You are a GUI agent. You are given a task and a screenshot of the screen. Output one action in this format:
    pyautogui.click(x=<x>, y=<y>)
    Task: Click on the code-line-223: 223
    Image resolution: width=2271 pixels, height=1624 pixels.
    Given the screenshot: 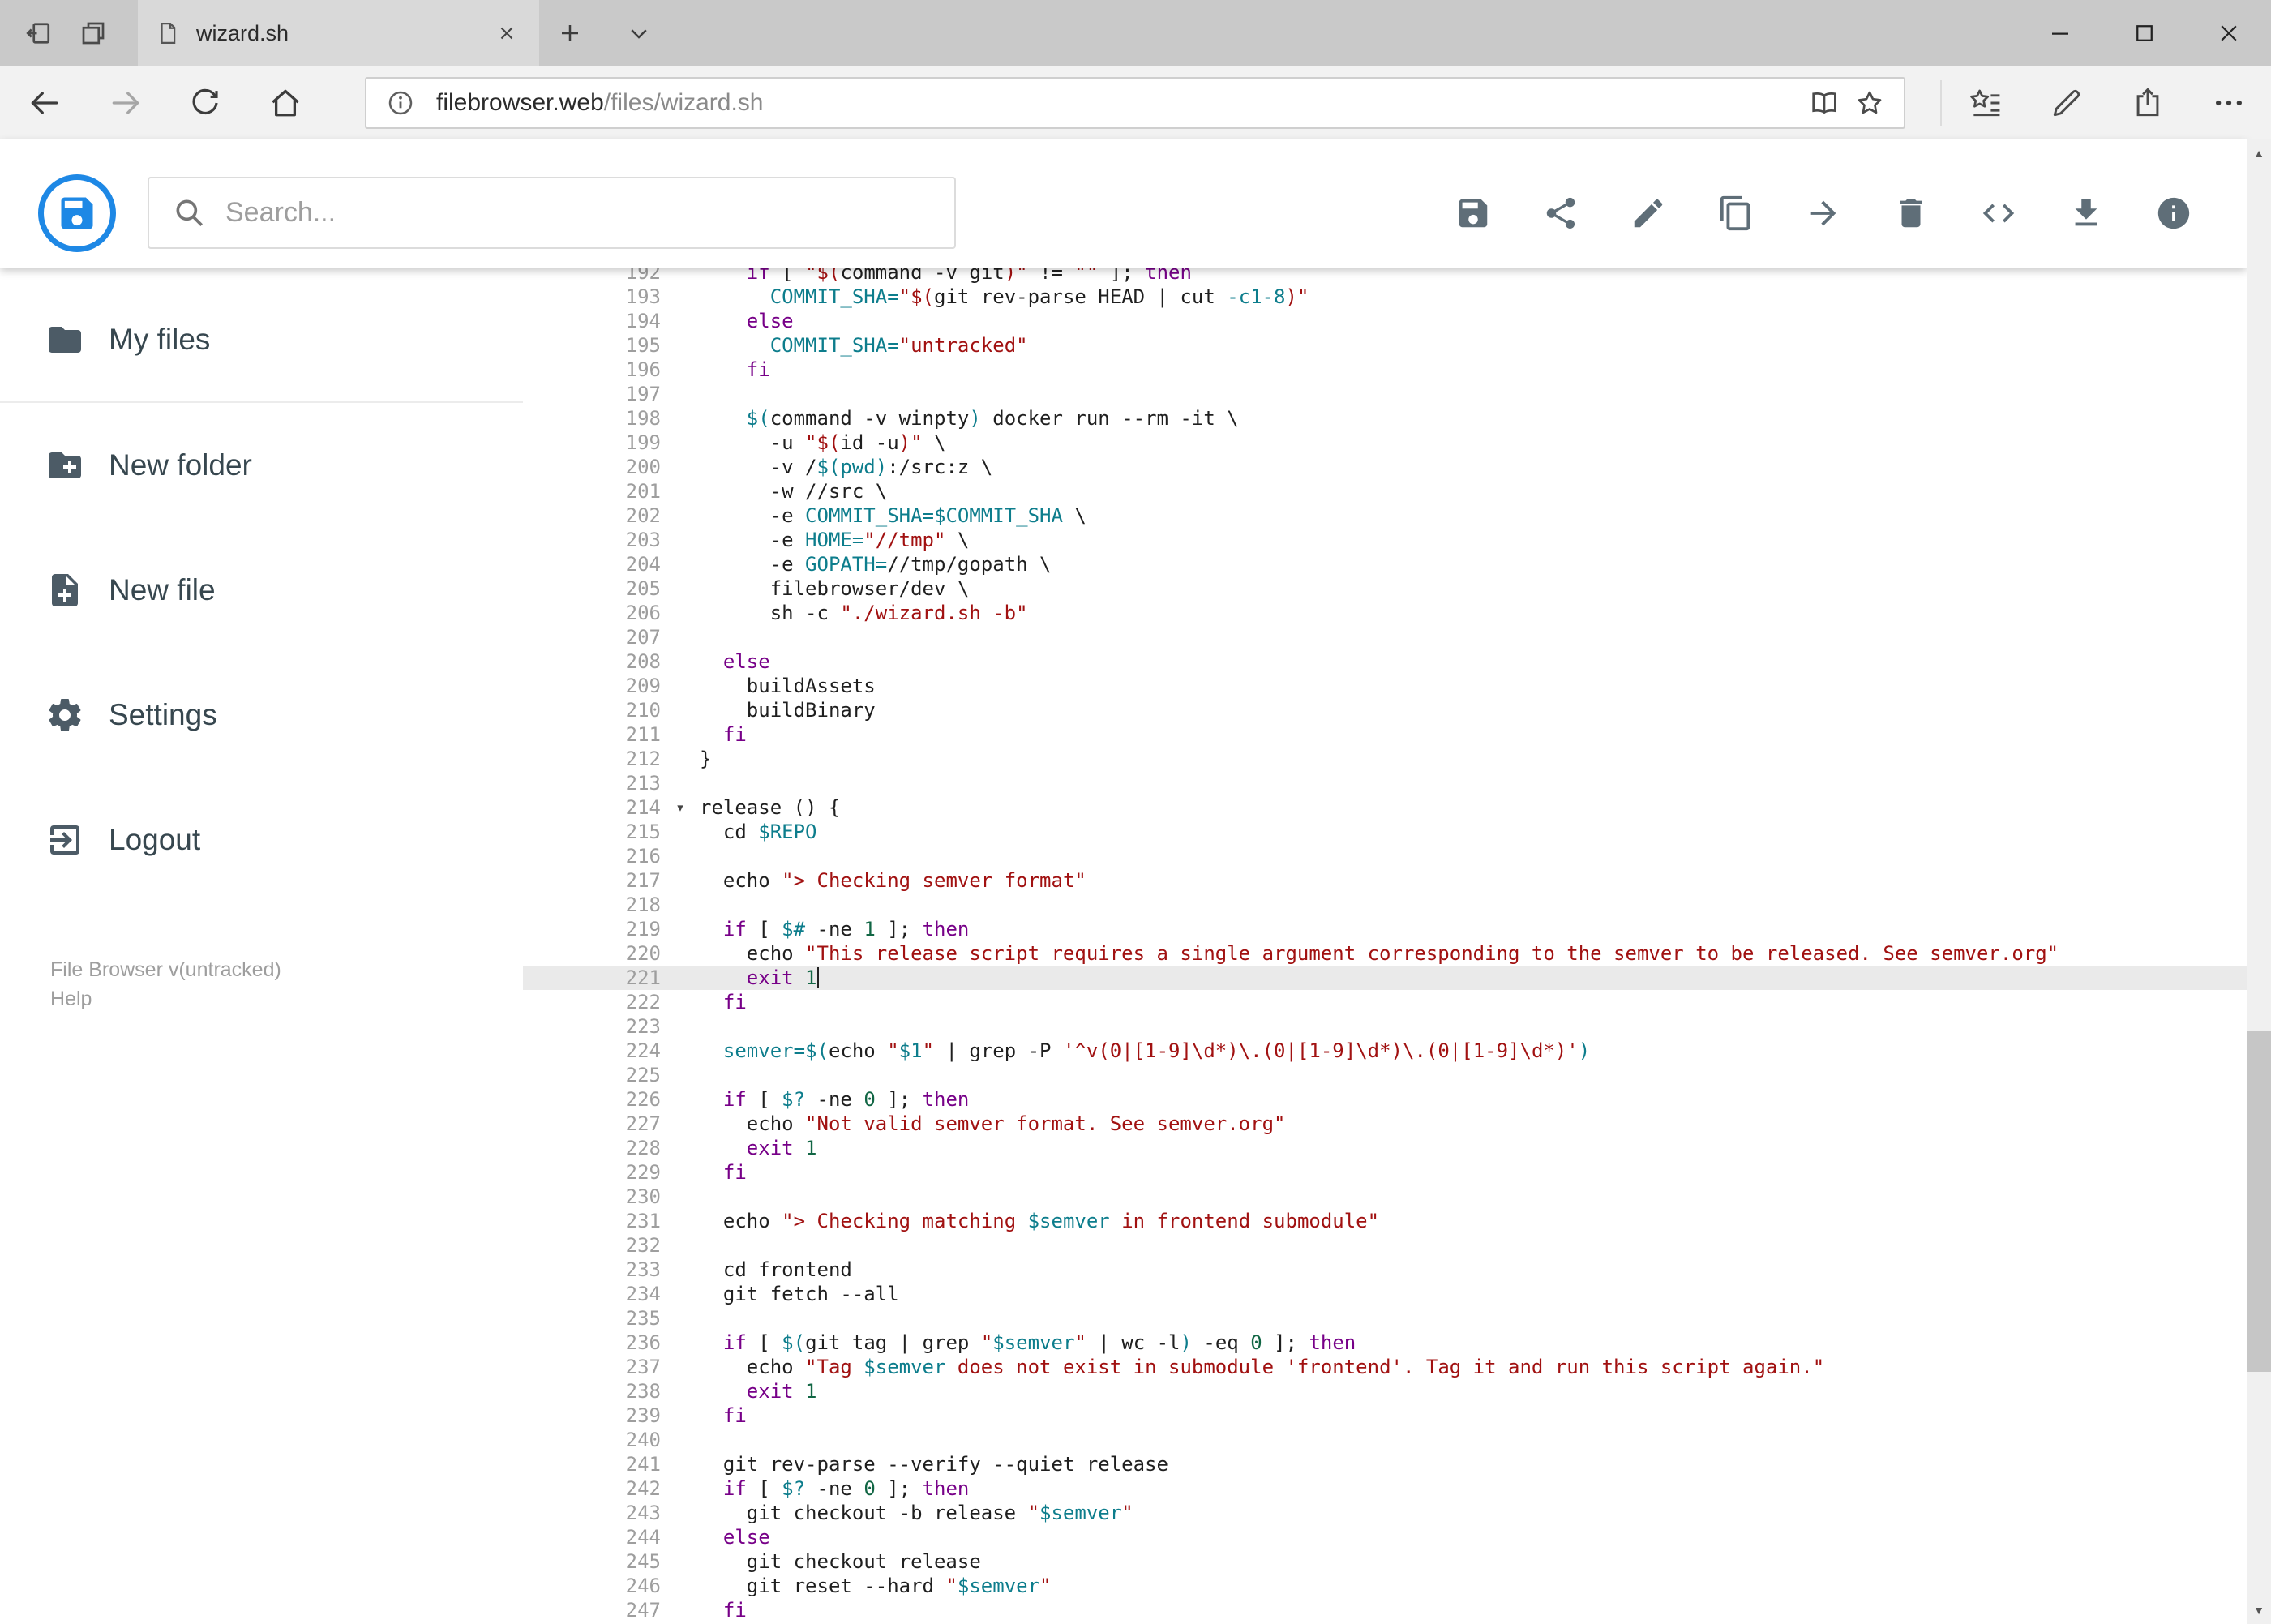 What is the action you would take?
    pyautogui.click(x=1385, y=1026)
    